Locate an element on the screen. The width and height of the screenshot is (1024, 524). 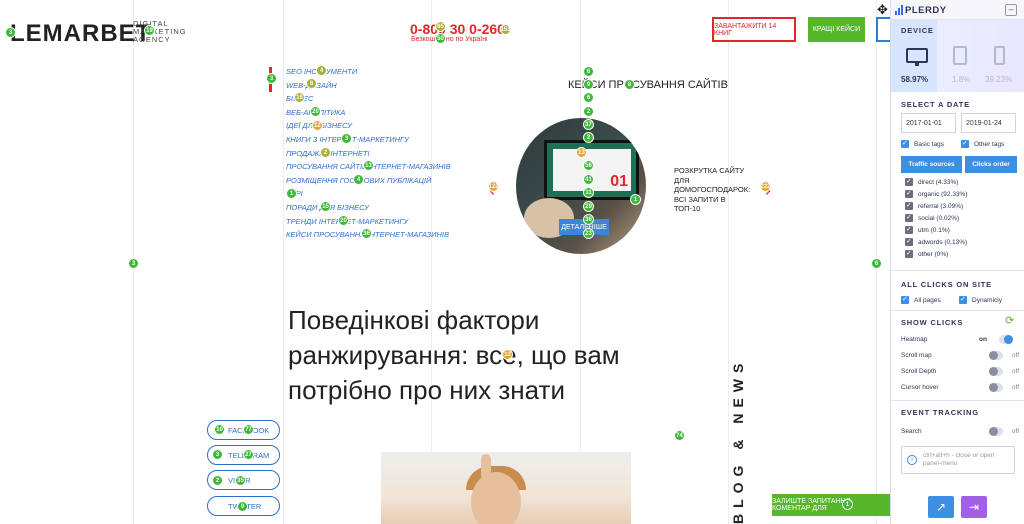
click-count-marker: 37 is located at coordinates (588, 124).